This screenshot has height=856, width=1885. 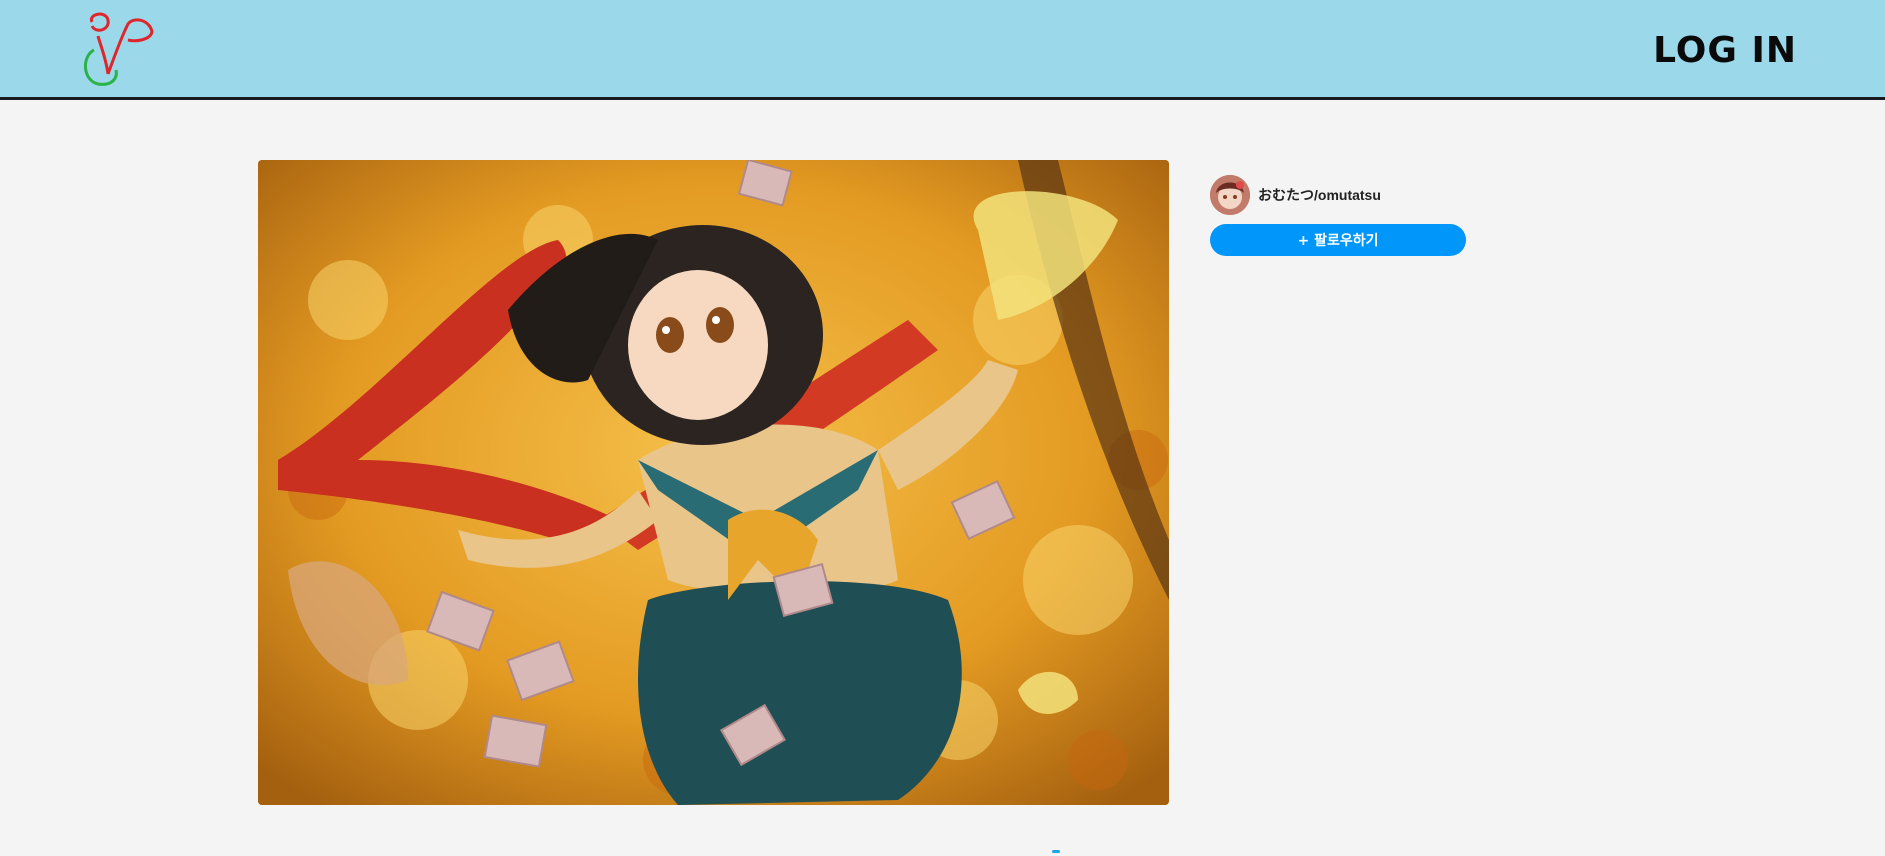 What do you see at coordinates (1338, 240) in the screenshot?
I see `follow-button: + 팔로우하기` at bounding box center [1338, 240].